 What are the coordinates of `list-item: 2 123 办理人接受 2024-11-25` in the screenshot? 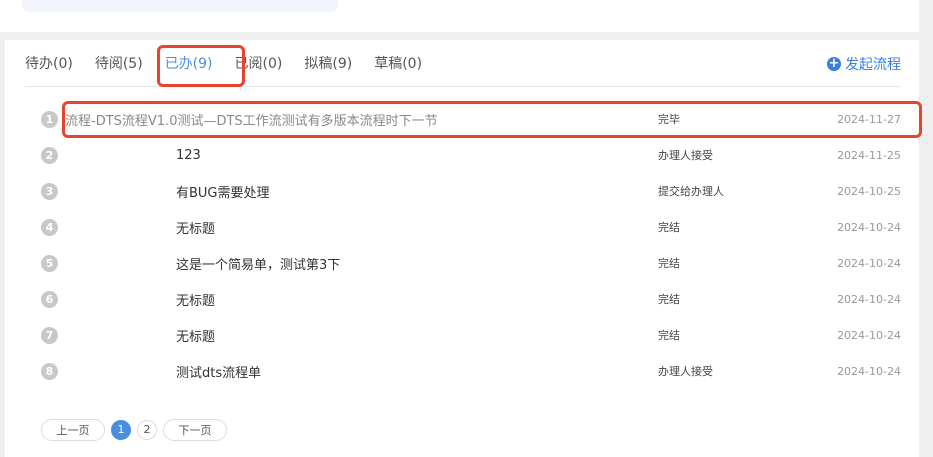 It's located at (462, 155).